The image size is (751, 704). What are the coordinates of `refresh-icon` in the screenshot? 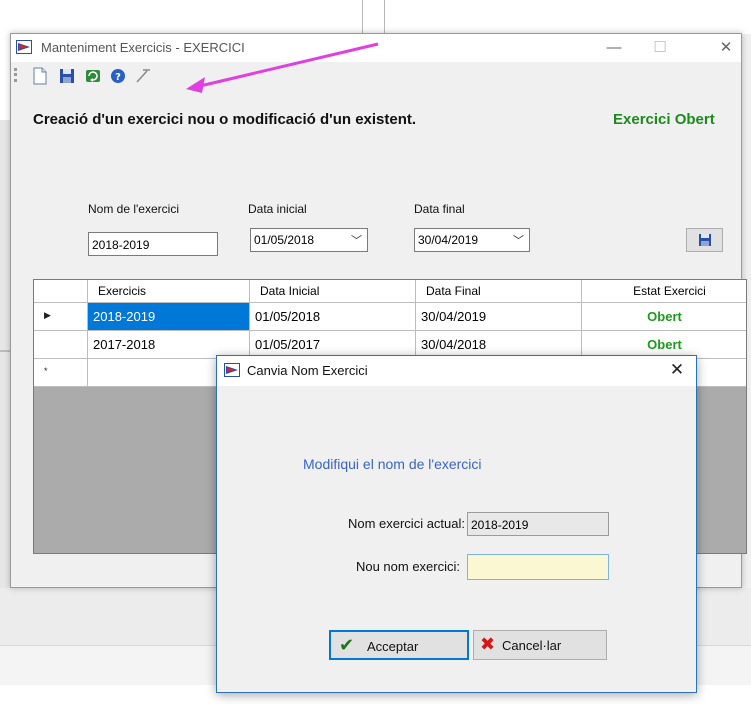 It's located at (93, 76).